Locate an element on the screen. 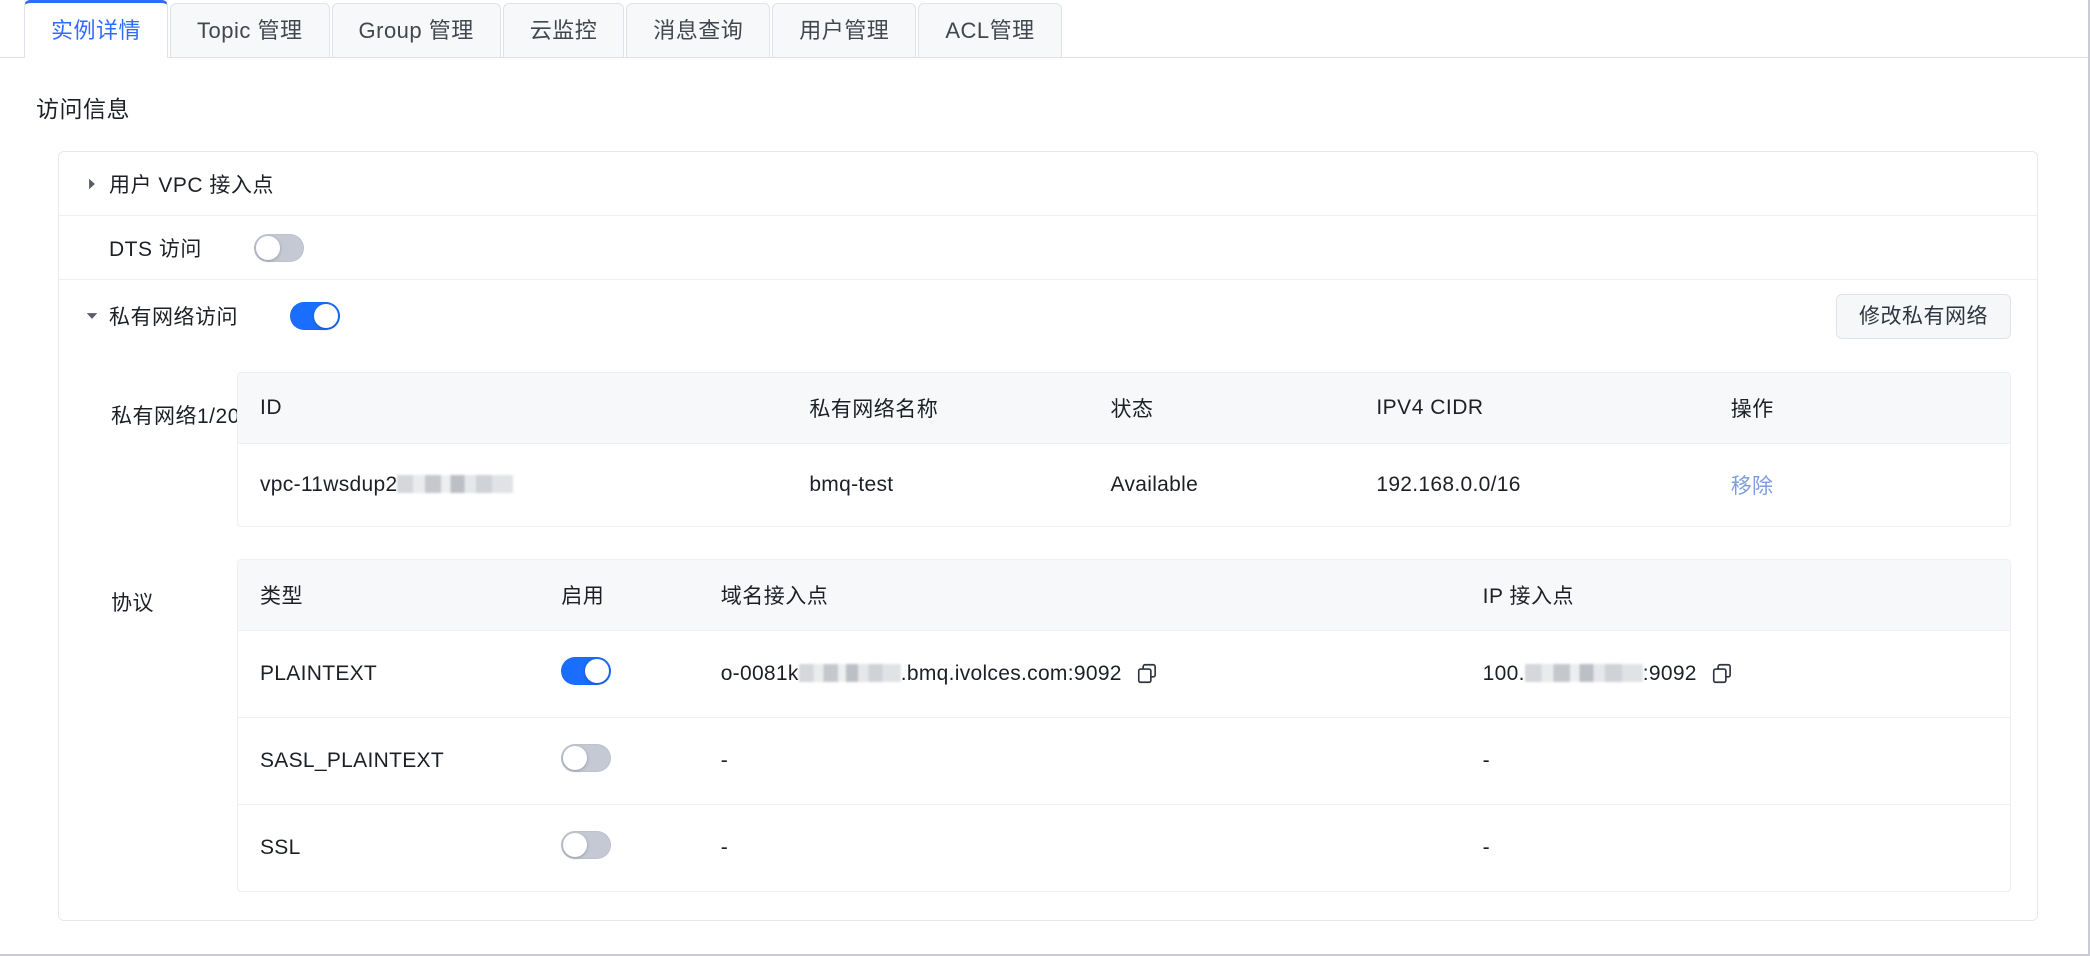 This screenshot has width=2090, height=956. cell-ip-endpoint: 100.:9092 is located at coordinates (1735, 674).